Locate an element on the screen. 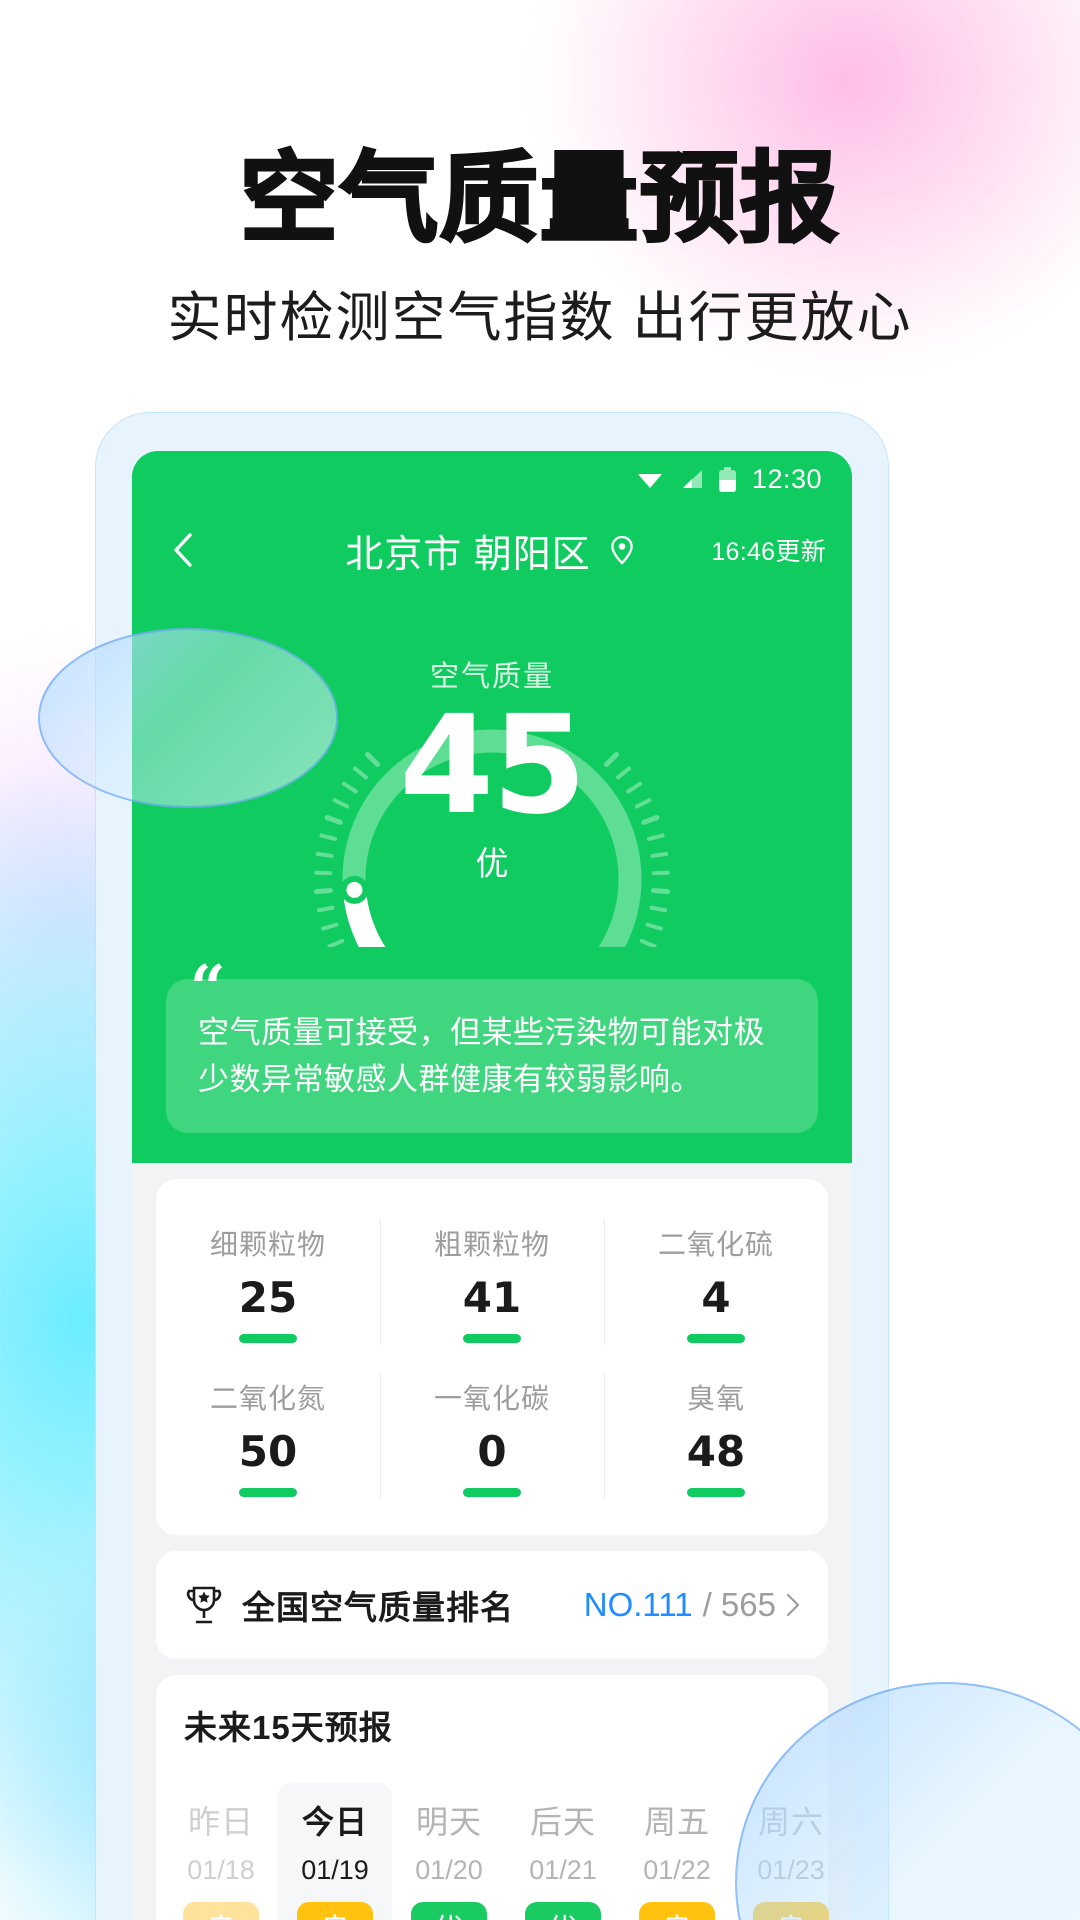  ranking-value: NO.111 / 565 is located at coordinates (692, 1605).